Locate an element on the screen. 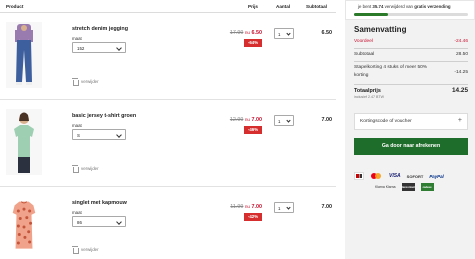  shipping-highlight: gratis verzending is located at coordinates (432, 6).